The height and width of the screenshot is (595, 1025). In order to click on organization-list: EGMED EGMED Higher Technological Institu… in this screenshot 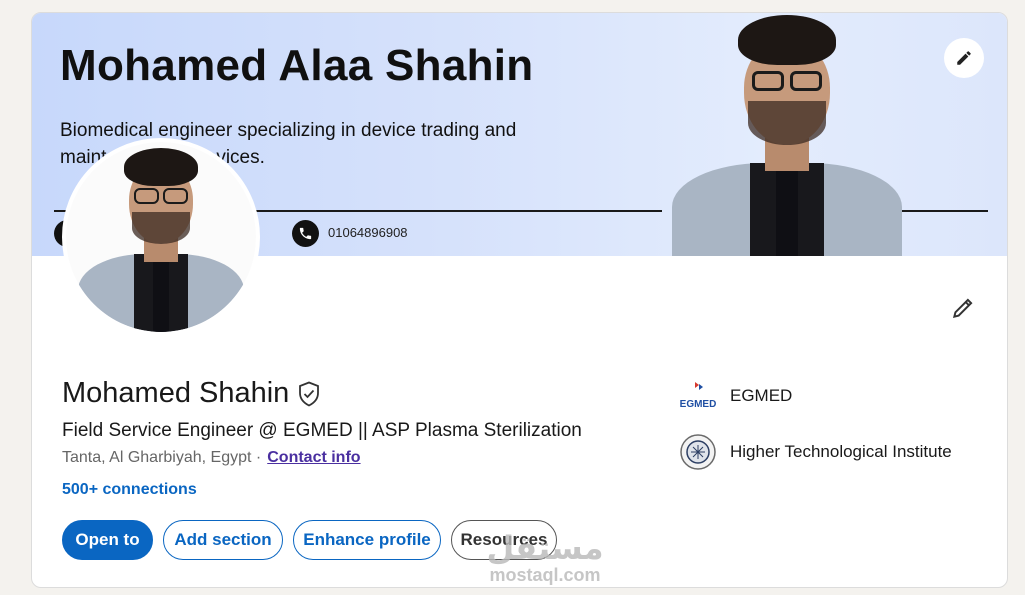, I will do `click(815, 433)`.